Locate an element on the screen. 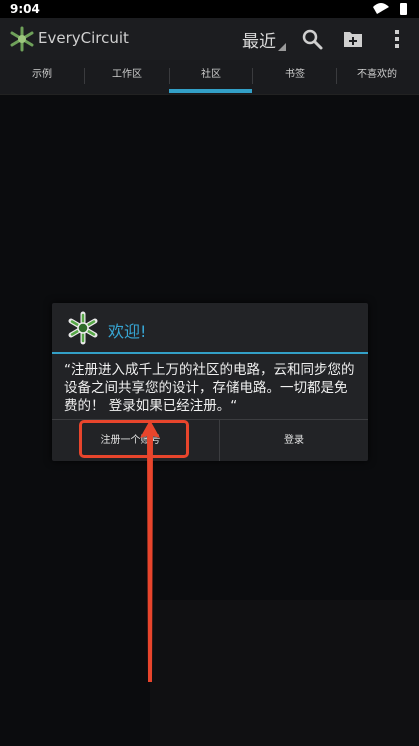 Image resolution: width=419 pixels, height=746 pixels. tab-examples: 示例 is located at coordinates (42, 77).